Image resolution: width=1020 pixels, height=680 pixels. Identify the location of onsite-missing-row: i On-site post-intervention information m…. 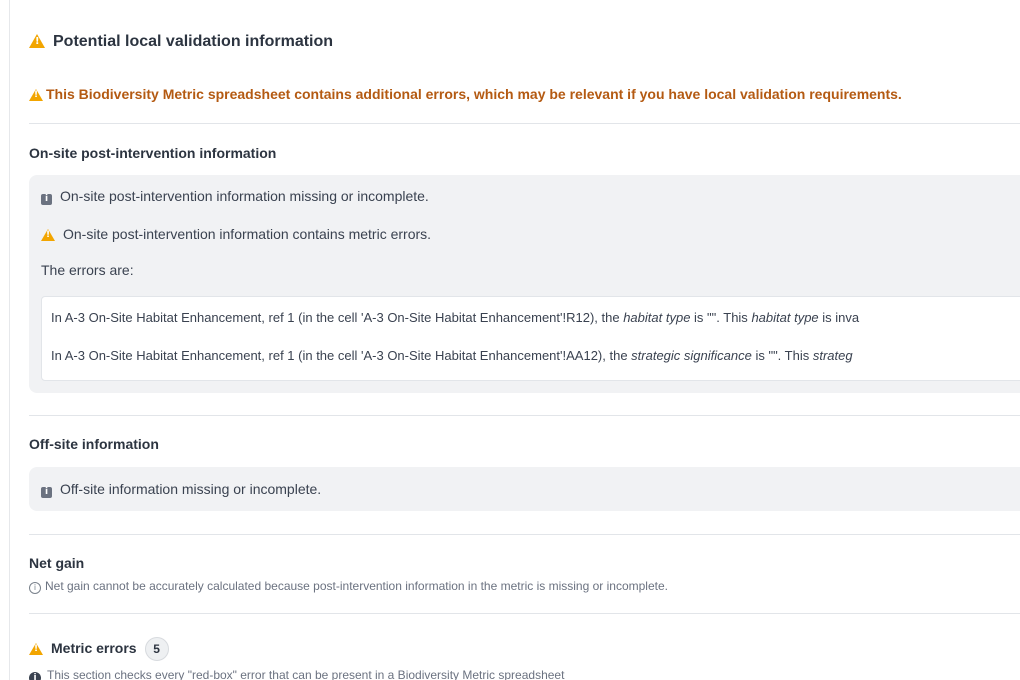
(235, 196).